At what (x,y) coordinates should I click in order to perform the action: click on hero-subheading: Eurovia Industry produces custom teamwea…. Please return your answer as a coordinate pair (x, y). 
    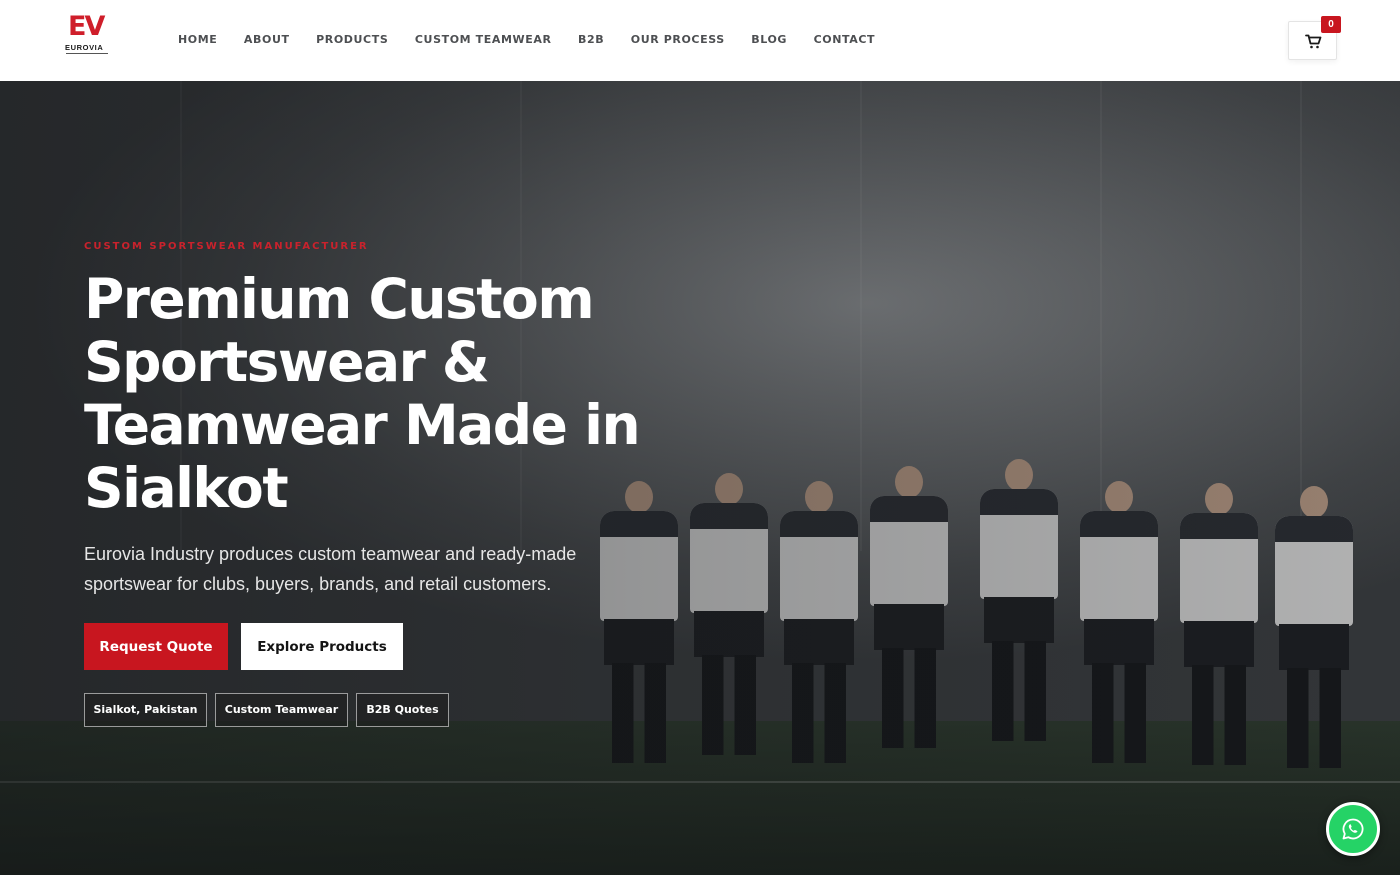
    Looking at the image, I should click on (330, 569).